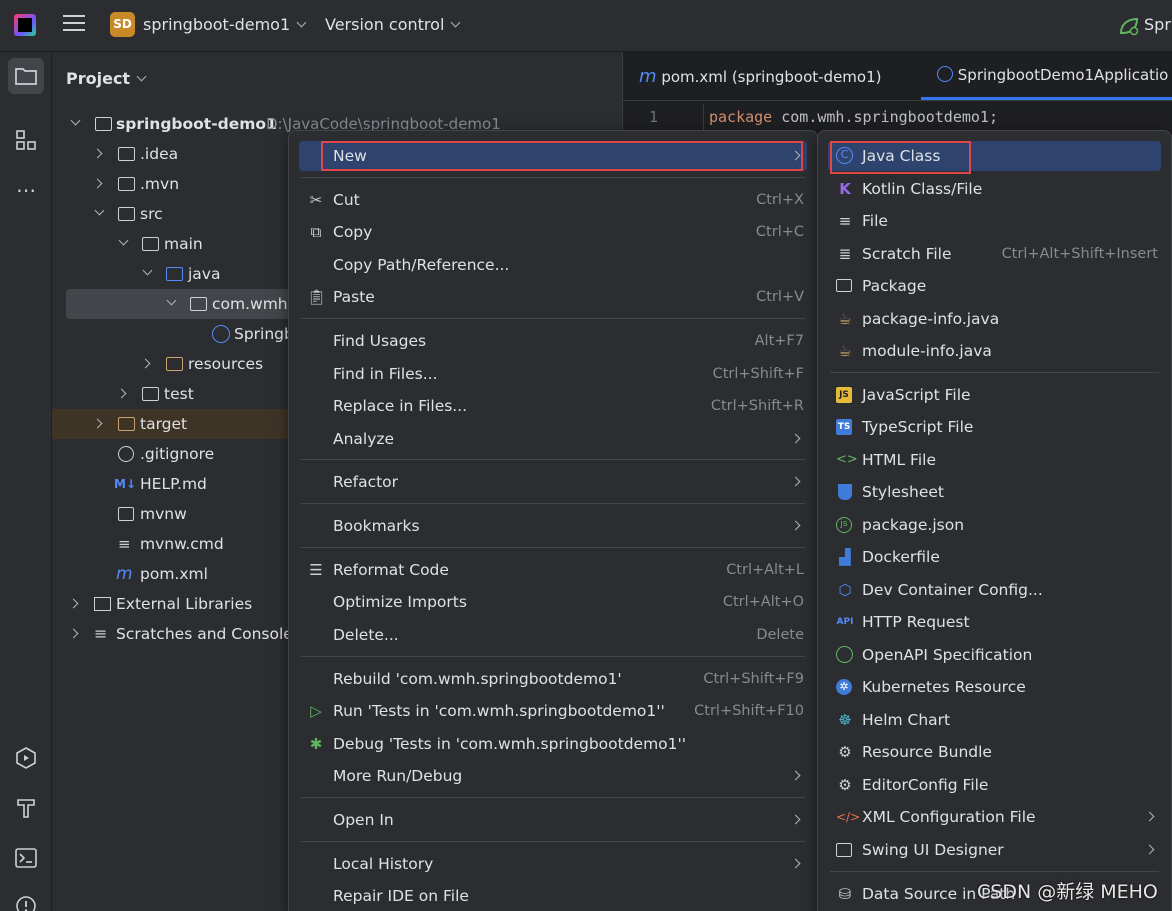 The height and width of the screenshot is (911, 1172). I want to click on build-hammer-icon, so click(26, 808).